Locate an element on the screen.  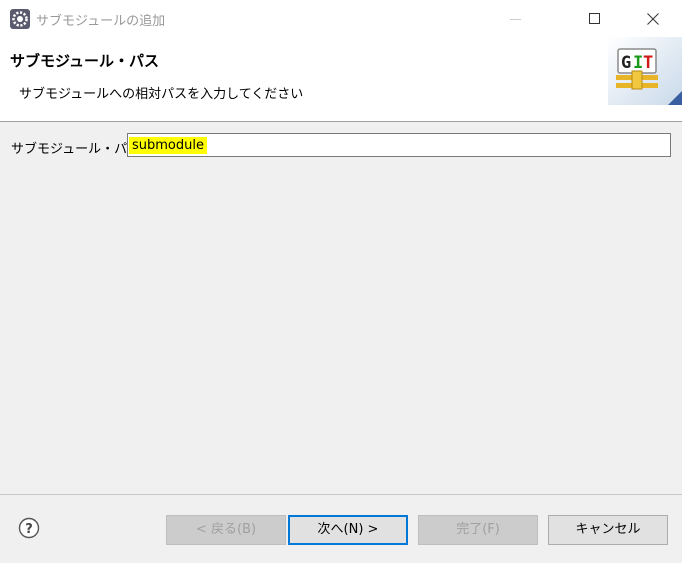
maximize-icon is located at coordinates (594, 18).